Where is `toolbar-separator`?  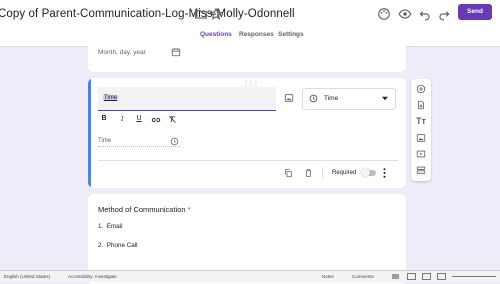 toolbar-separator is located at coordinates (322, 173).